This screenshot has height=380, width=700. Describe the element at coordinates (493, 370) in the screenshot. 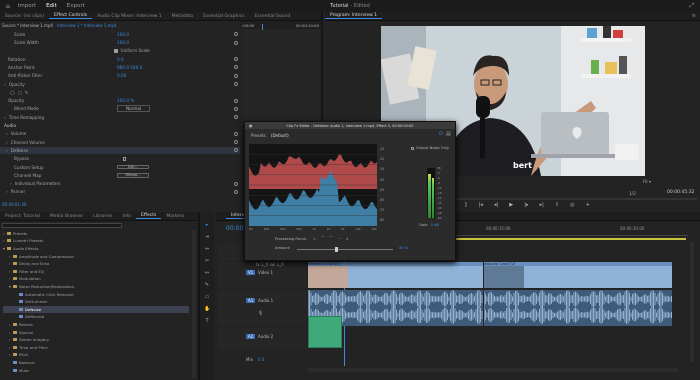

I see `timeline-hscroll` at that location.